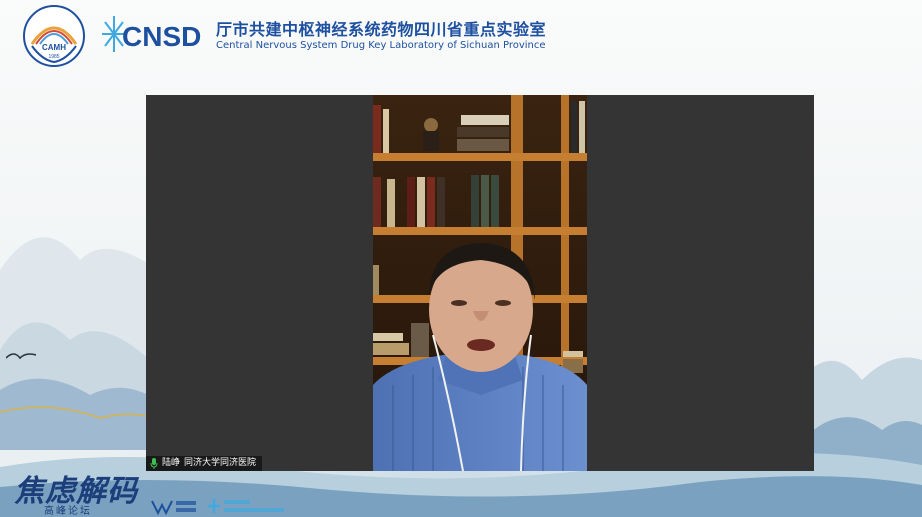 The height and width of the screenshot is (517, 922). What do you see at coordinates (68, 511) in the screenshot?
I see `forum-subtitle: 高峰论坛` at bounding box center [68, 511].